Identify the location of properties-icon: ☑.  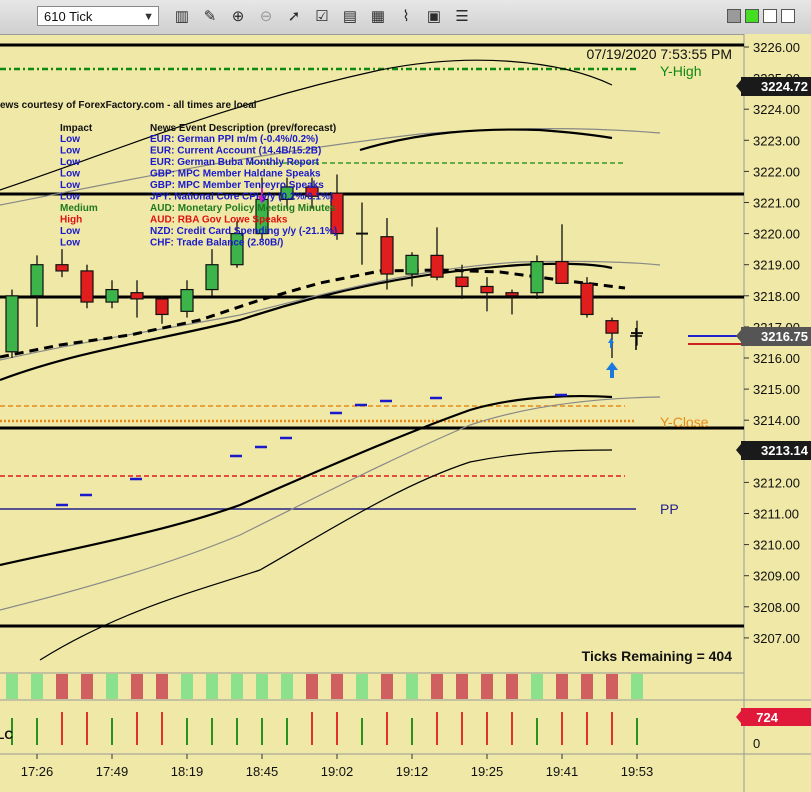
(322, 17).